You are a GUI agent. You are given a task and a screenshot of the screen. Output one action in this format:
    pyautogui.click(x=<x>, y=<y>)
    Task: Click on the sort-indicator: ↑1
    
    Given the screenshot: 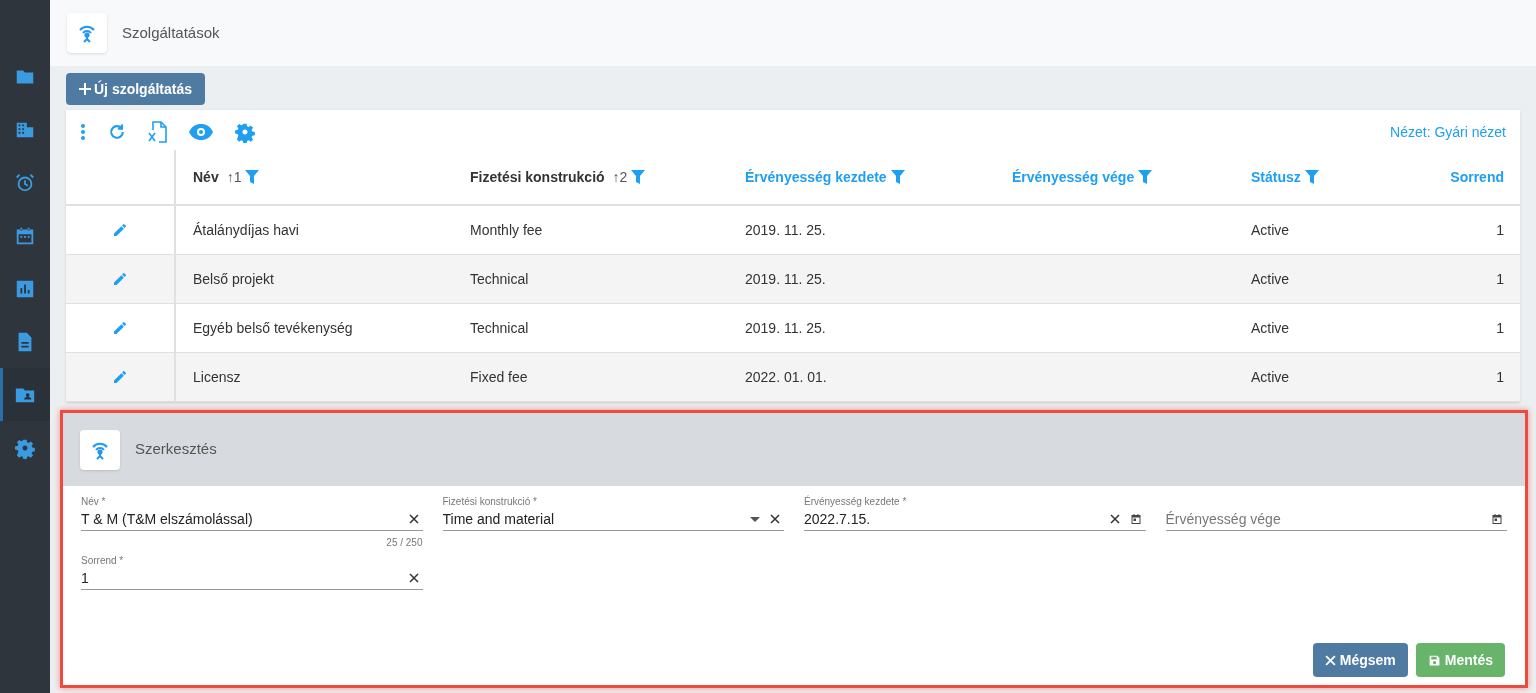 What is the action you would take?
    pyautogui.click(x=234, y=177)
    